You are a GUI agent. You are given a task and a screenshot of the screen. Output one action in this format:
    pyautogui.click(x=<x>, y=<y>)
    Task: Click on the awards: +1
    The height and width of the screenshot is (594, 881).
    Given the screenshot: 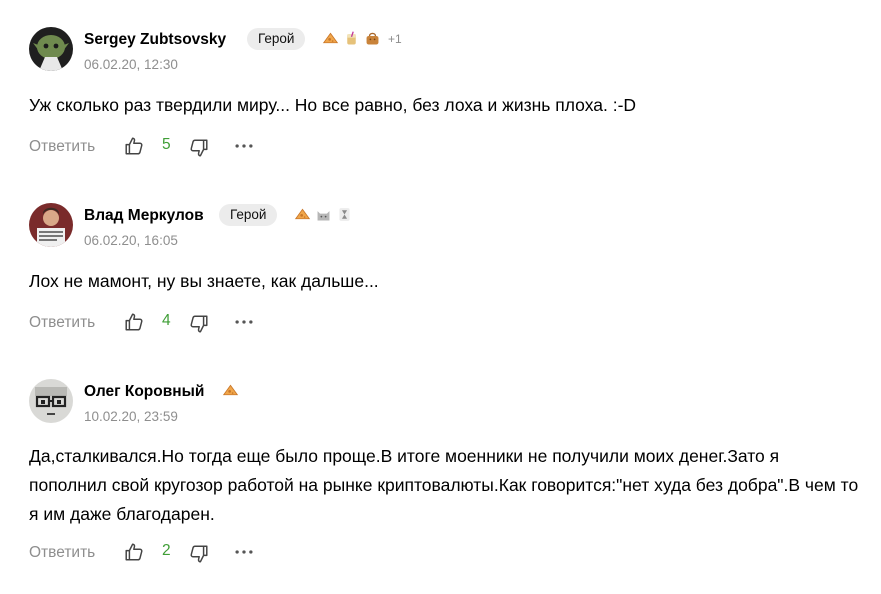 What is the action you would take?
    pyautogui.click(x=362, y=38)
    